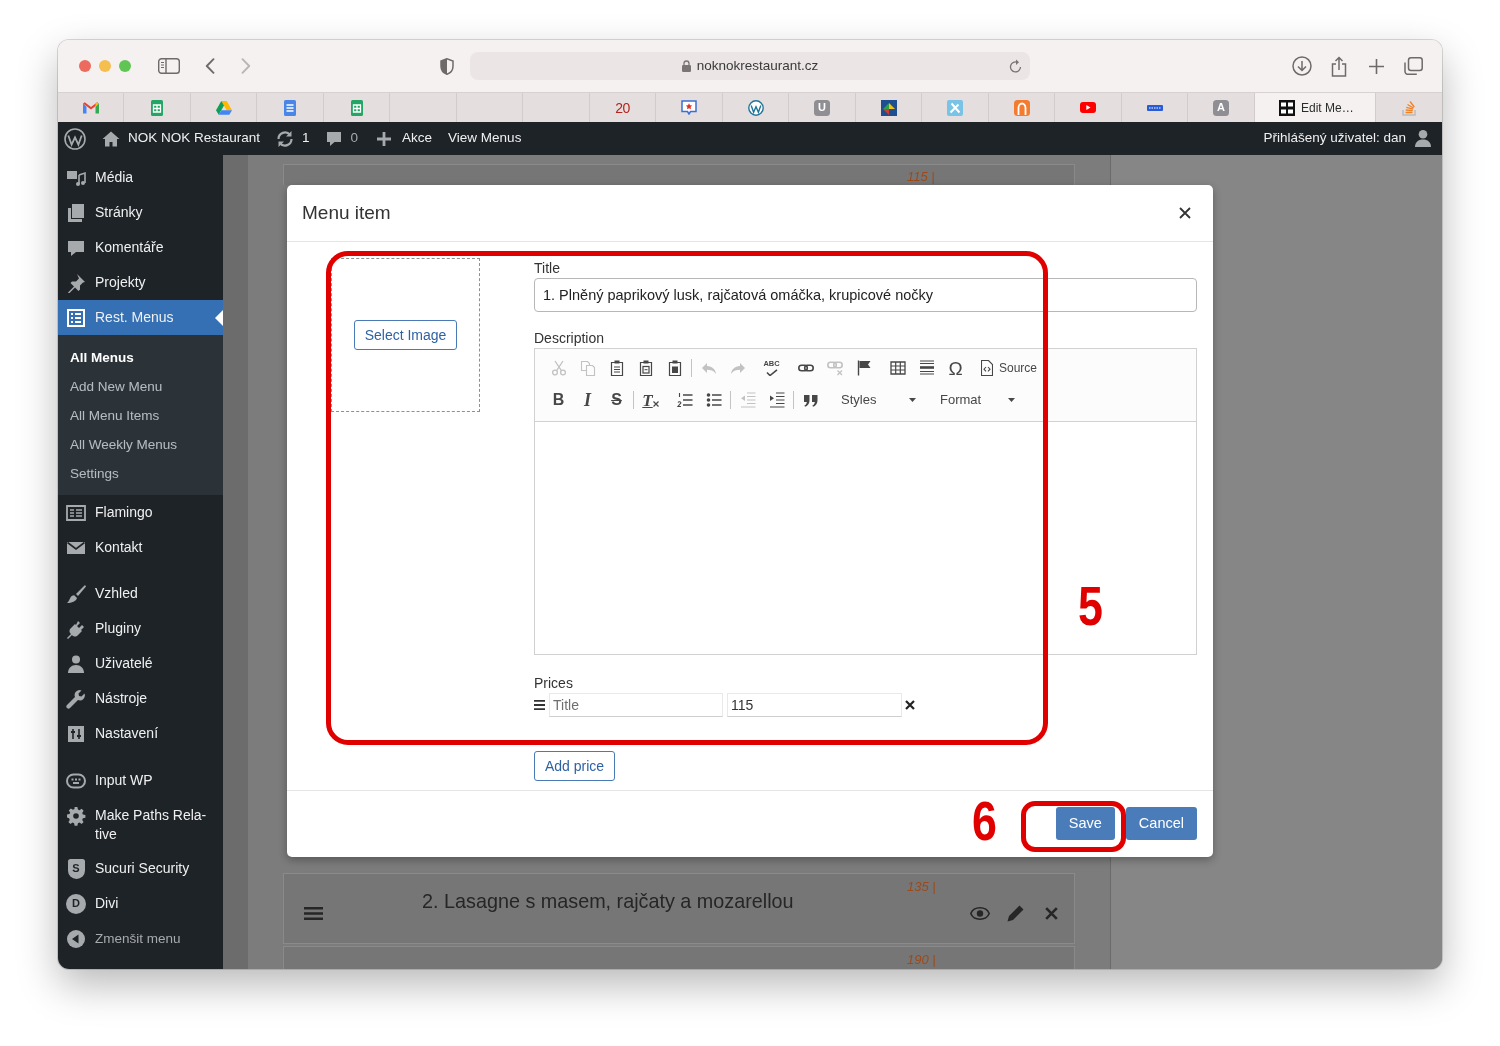  What do you see at coordinates (140, 938) in the screenshot?
I see `collapse-menu-link: Zmenšit menu` at bounding box center [140, 938].